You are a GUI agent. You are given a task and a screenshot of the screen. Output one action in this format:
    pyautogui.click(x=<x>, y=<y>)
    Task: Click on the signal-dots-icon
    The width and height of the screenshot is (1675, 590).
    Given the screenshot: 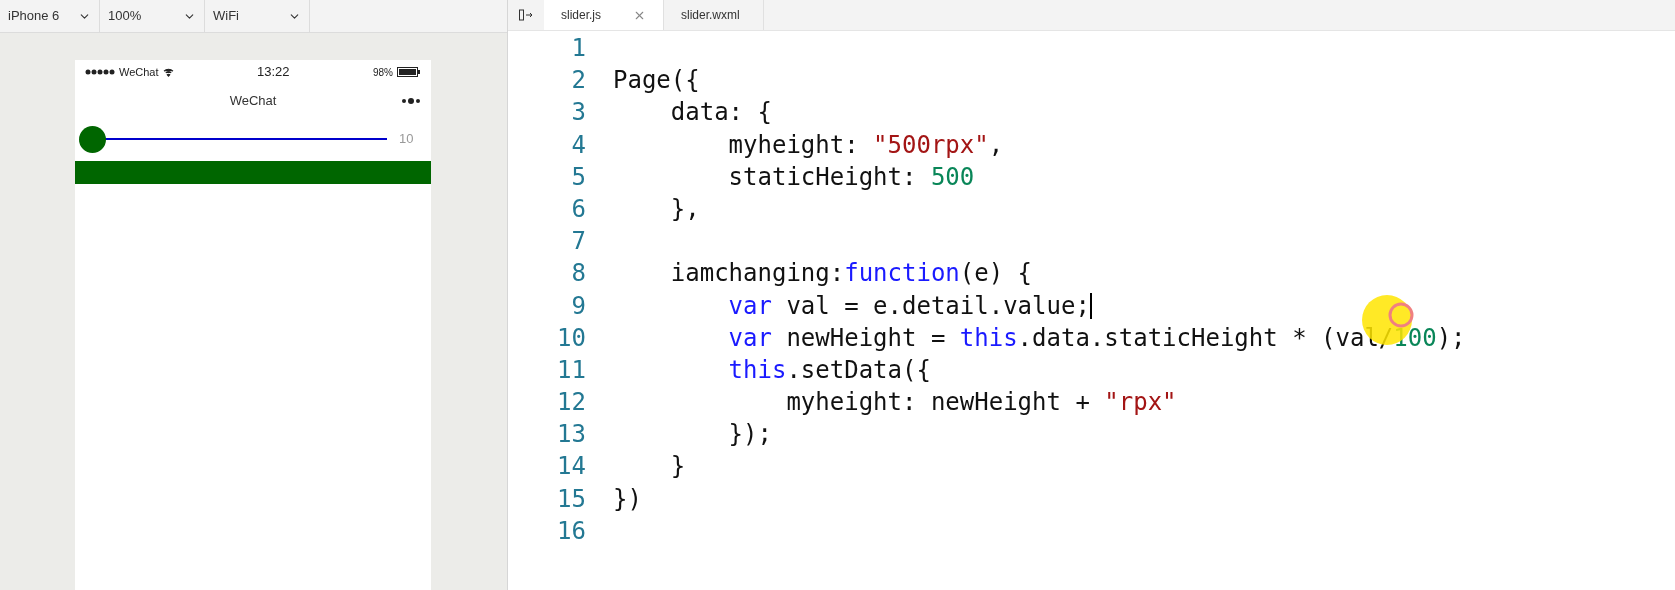 What is the action you would take?
    pyautogui.click(x=100, y=72)
    